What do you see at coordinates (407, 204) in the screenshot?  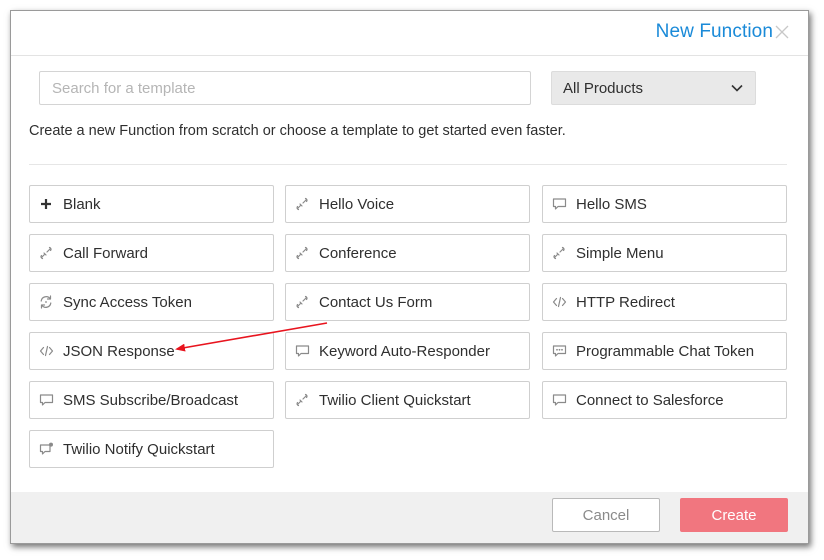 I see `template-card: Hello Voice` at bounding box center [407, 204].